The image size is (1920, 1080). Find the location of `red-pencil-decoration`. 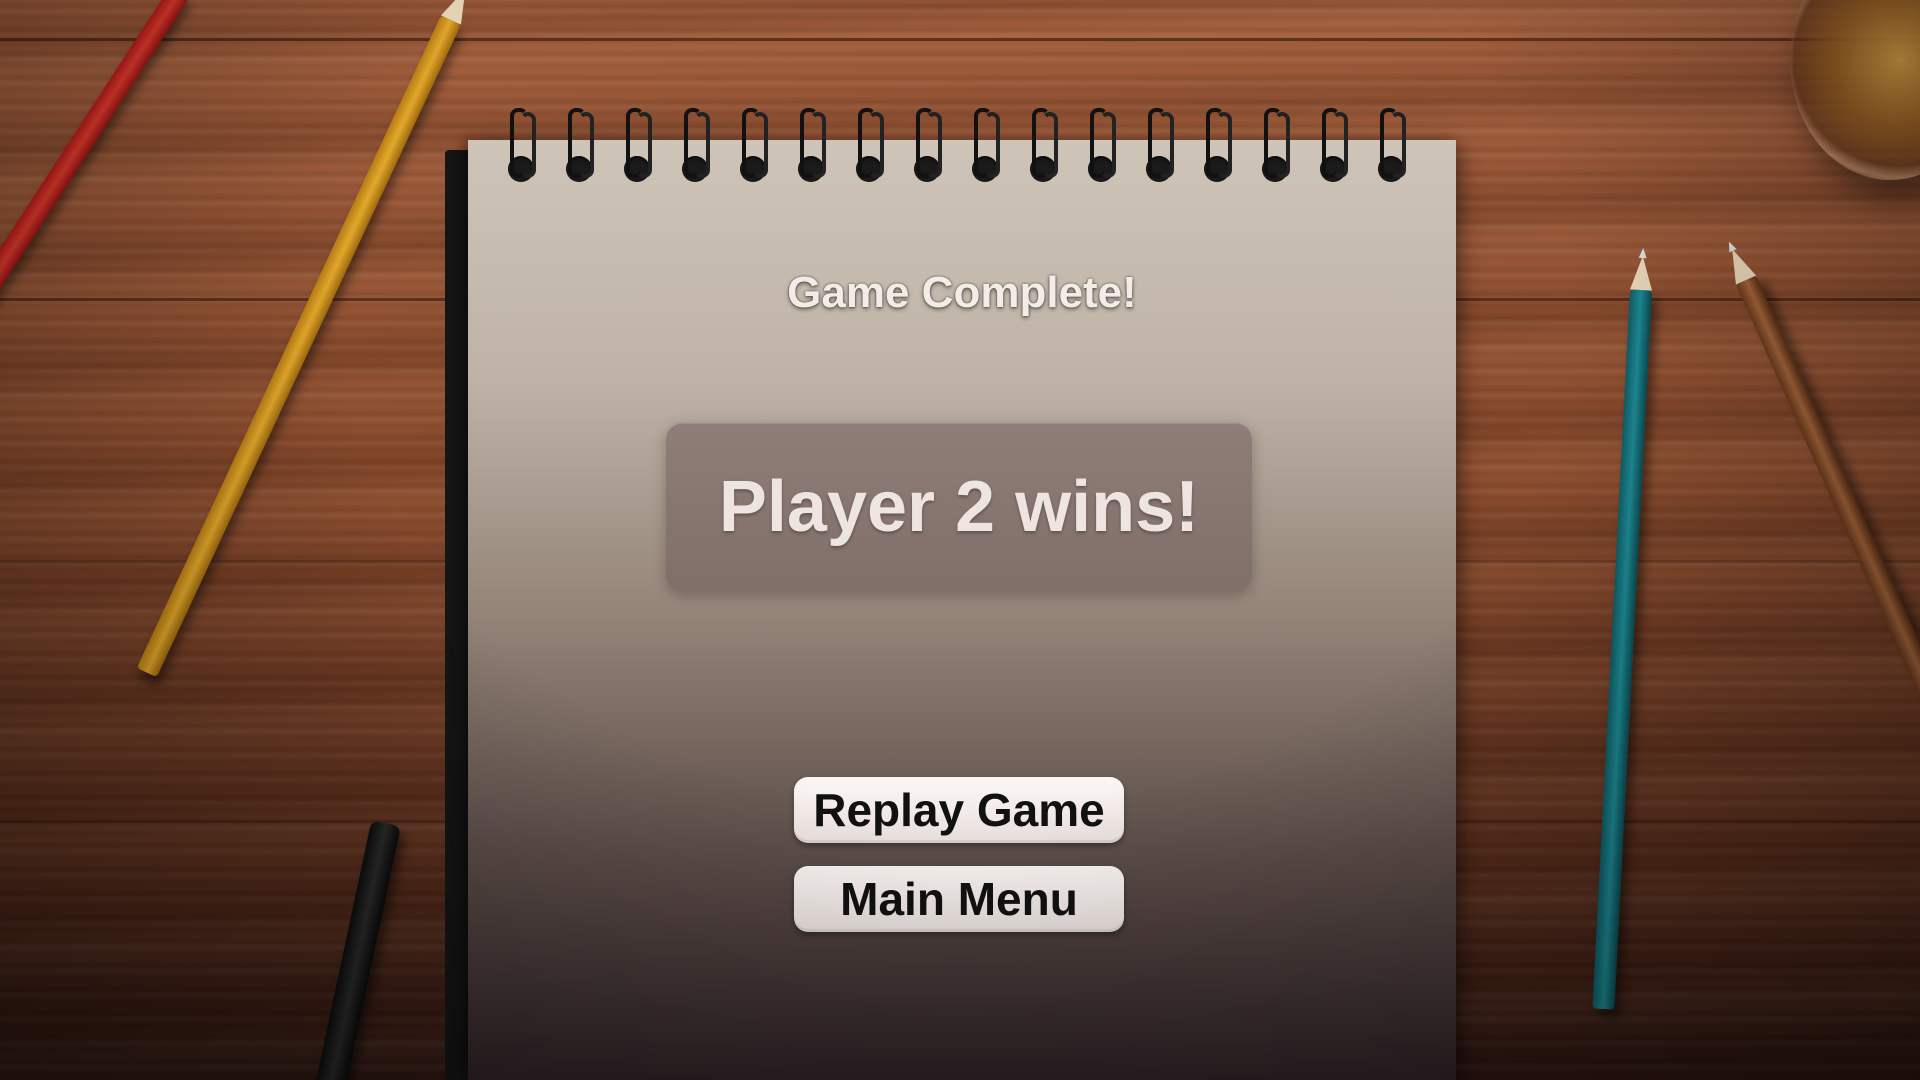

red-pencil-decoration is located at coordinates (95, 271).